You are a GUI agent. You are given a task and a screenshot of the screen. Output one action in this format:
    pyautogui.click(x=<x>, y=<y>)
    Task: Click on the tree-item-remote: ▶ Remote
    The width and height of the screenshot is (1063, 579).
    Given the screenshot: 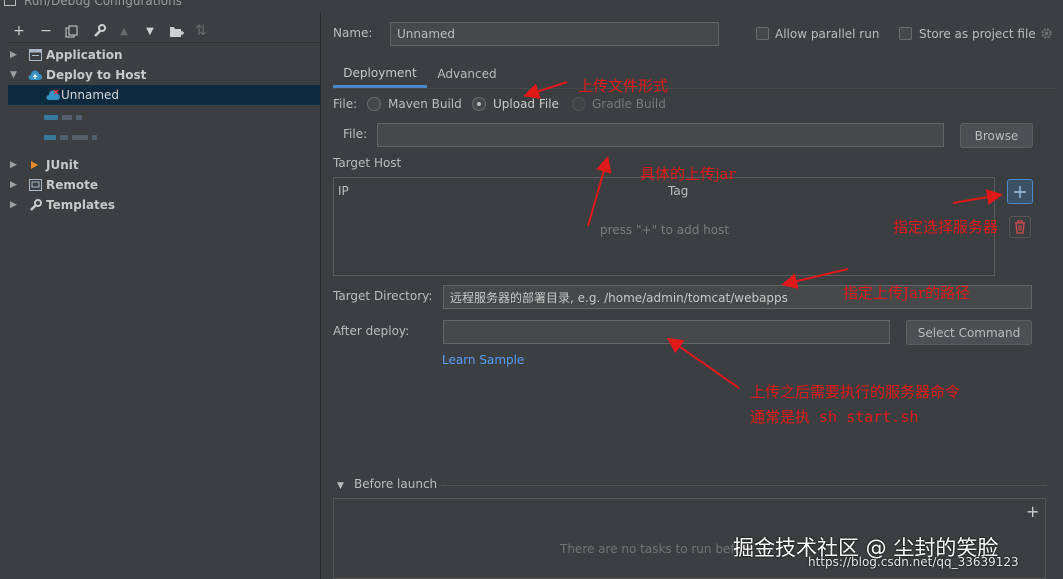 What is the action you would take?
    pyautogui.click(x=54, y=185)
    